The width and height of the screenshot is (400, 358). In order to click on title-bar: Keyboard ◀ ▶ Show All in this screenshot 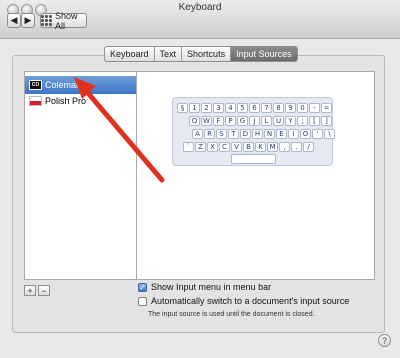, I will do `click(200, 19)`.